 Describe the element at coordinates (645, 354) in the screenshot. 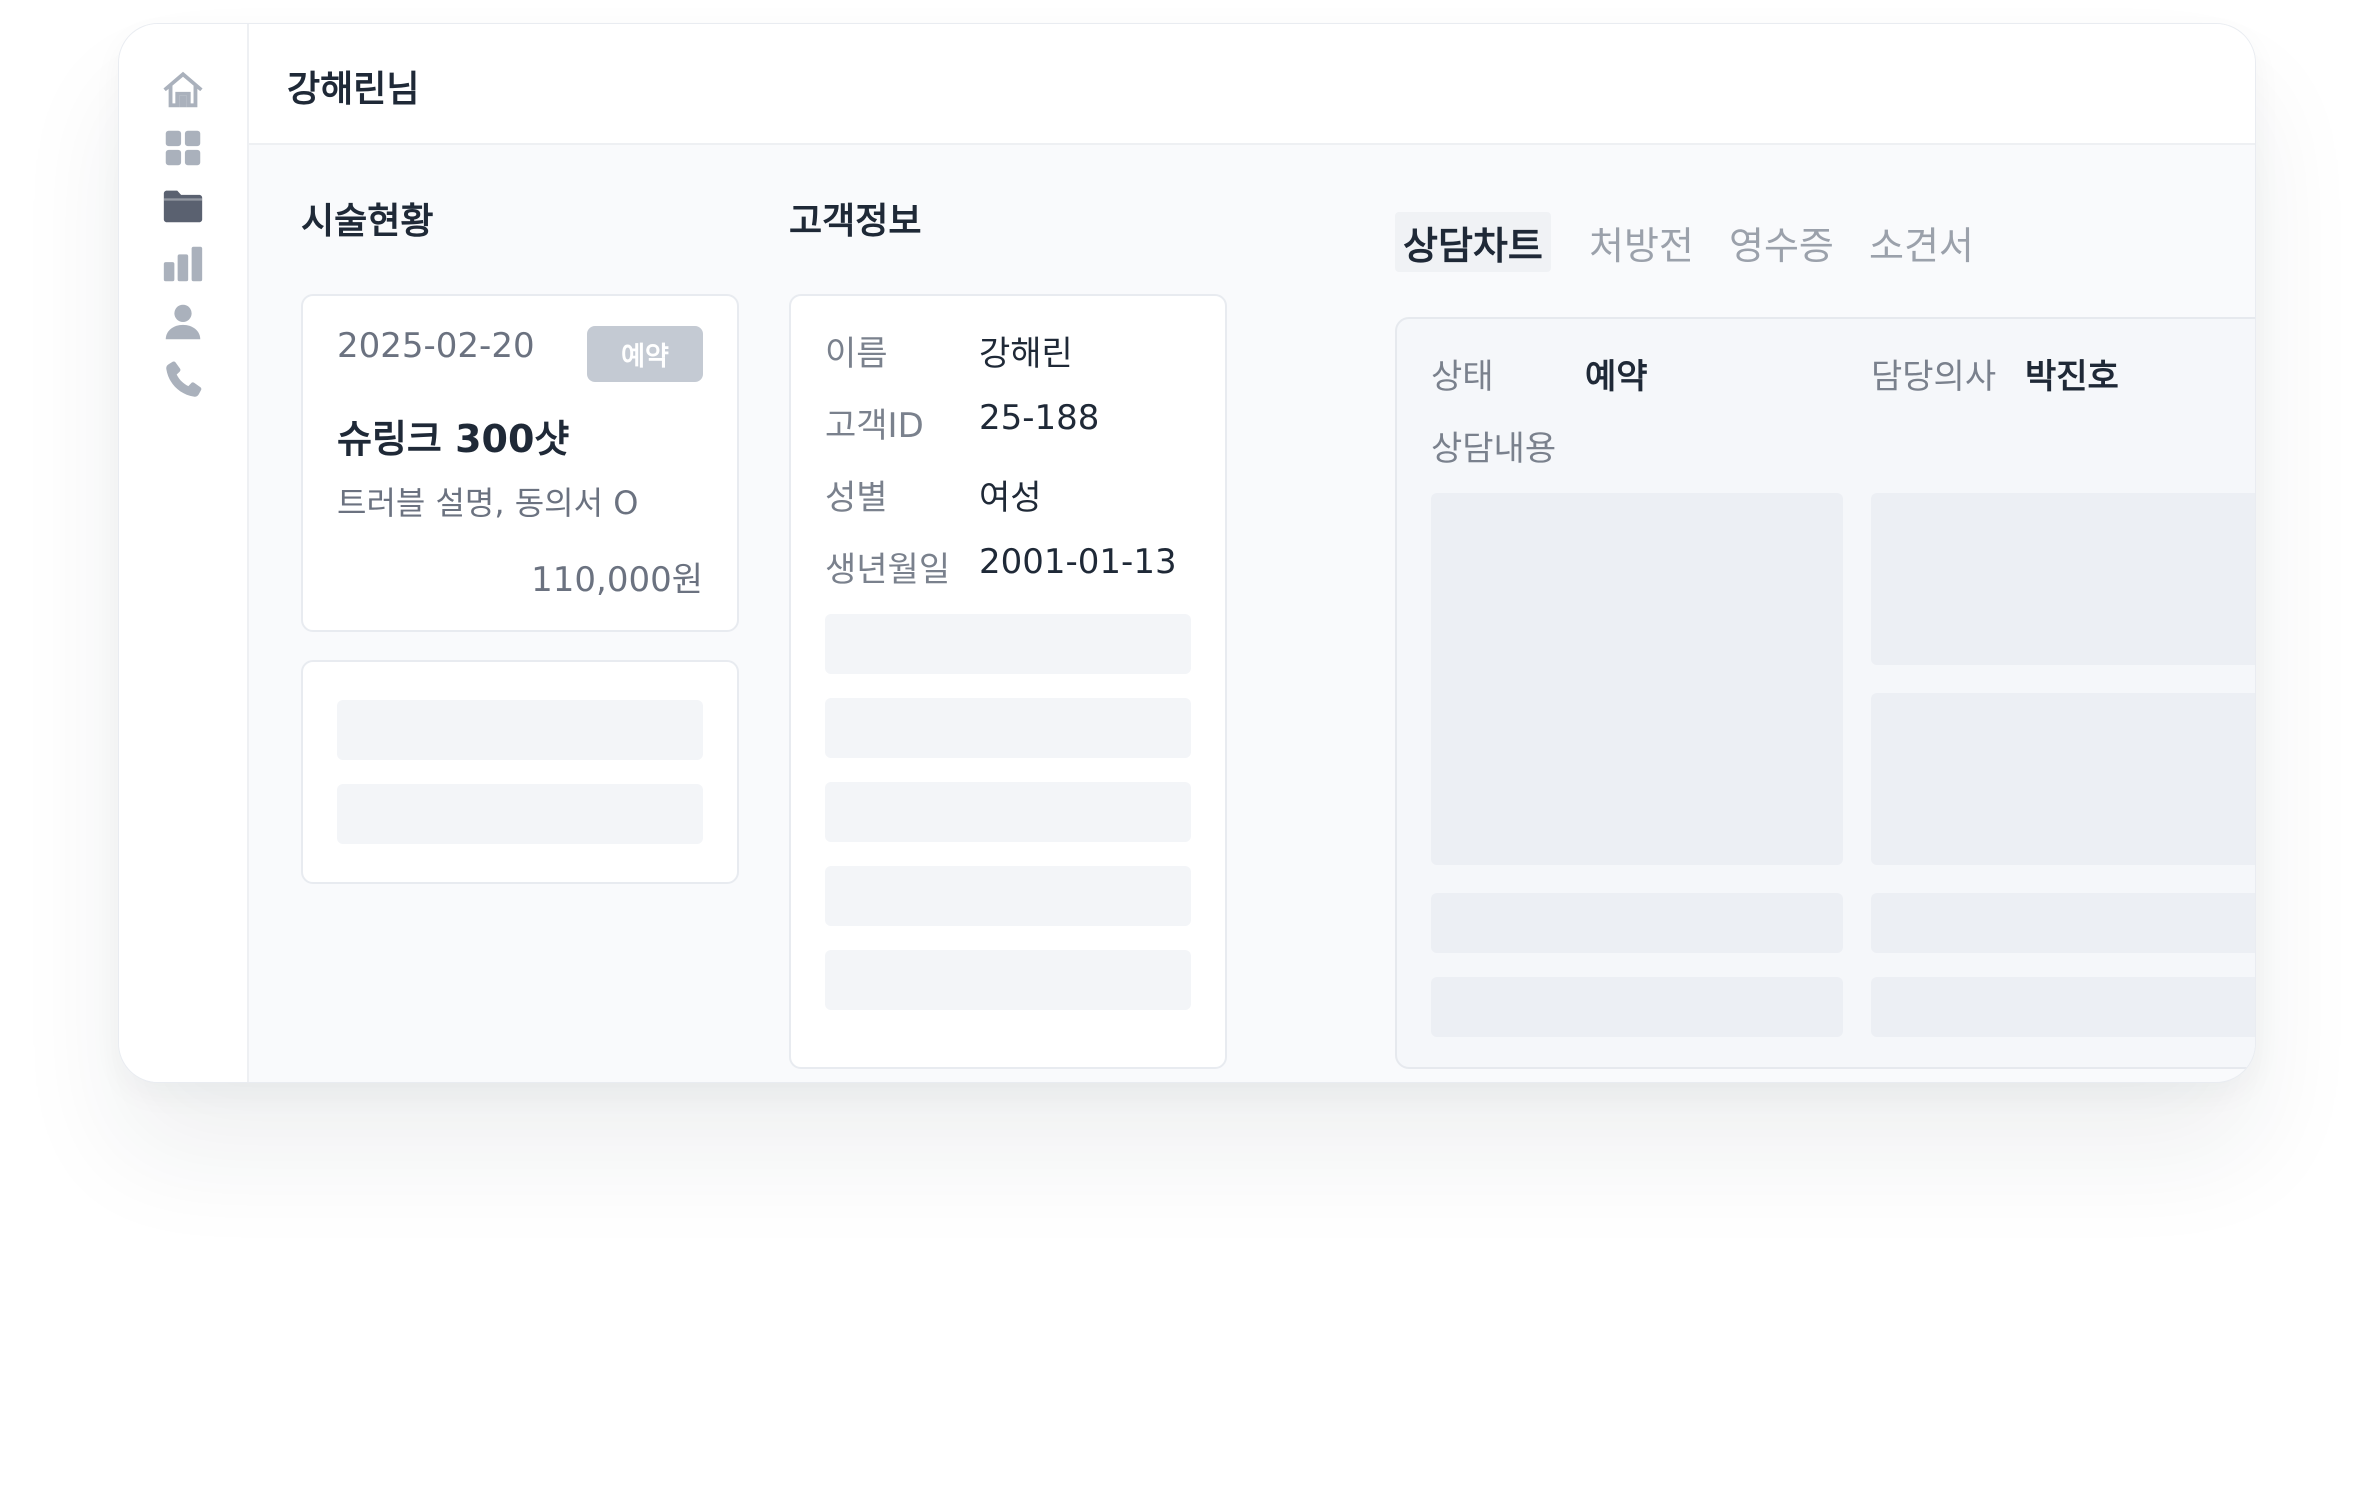

I see `status-badge: 예약` at that location.